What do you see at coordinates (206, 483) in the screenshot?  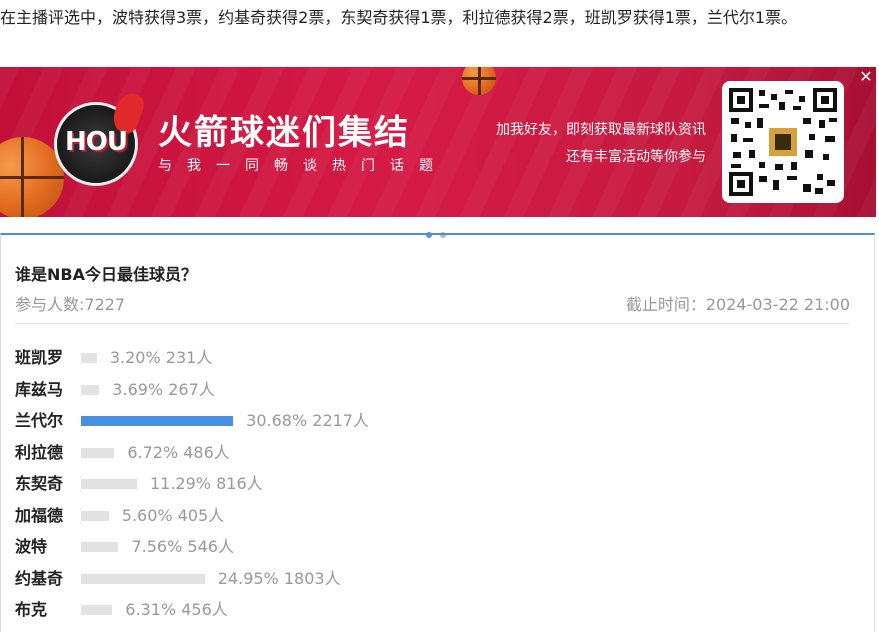 I see `option-stats: 11.29% 816人` at bounding box center [206, 483].